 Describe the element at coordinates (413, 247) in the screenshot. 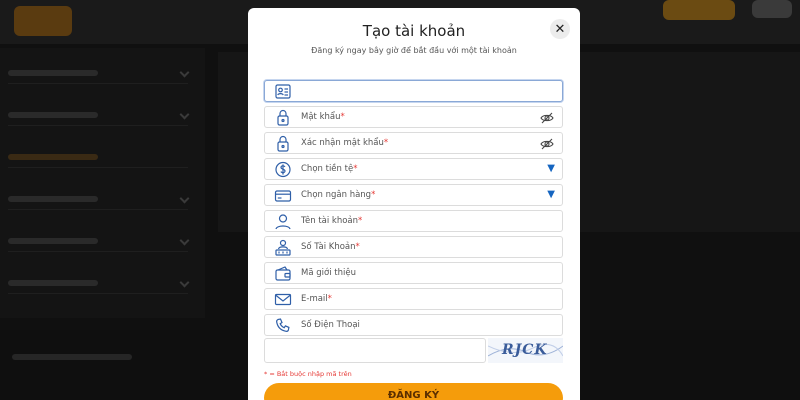

I see `account-number-field: Số Tài Khoản*` at that location.